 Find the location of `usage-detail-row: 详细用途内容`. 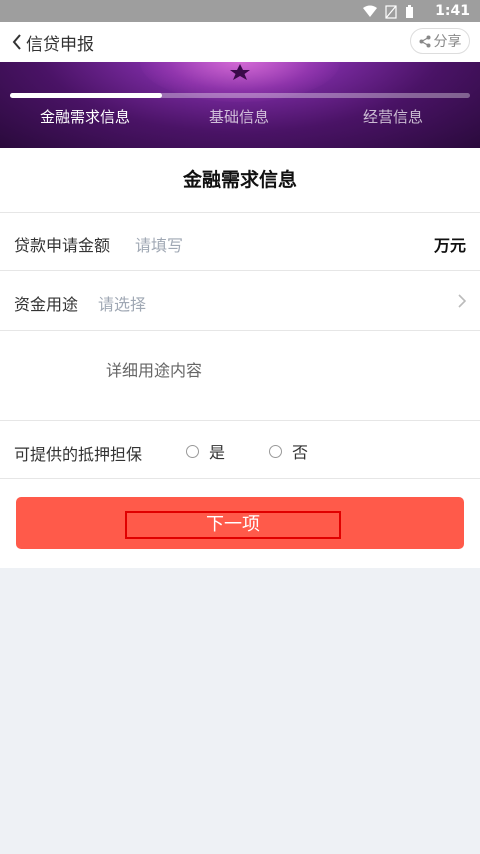

usage-detail-row: 详细用途内容 is located at coordinates (240, 375).